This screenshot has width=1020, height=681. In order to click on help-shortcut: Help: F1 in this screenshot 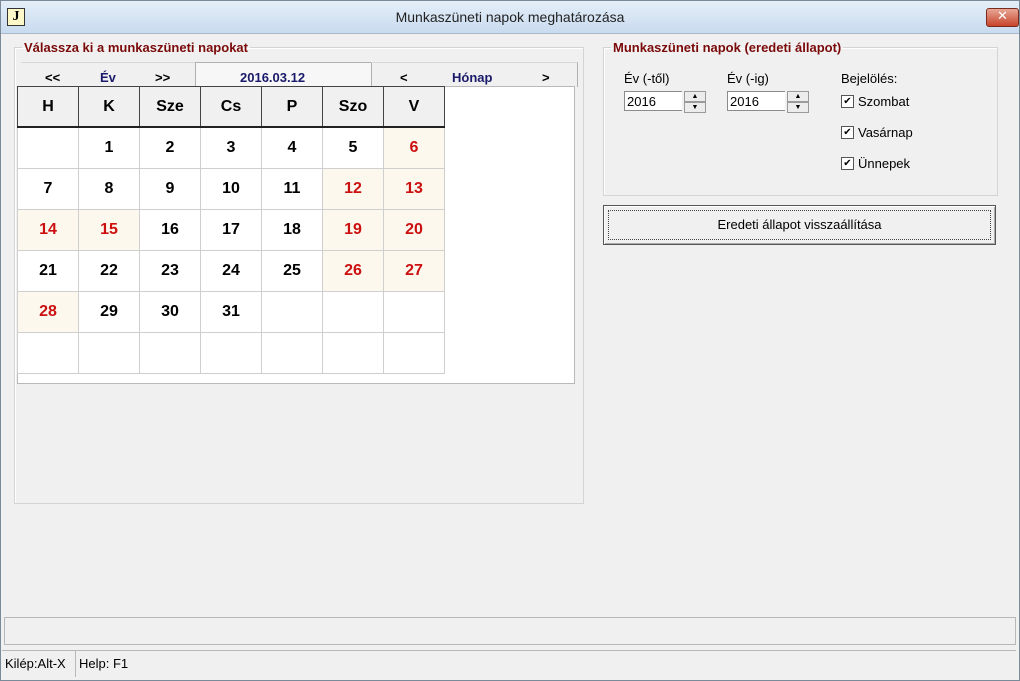, I will do `click(104, 663)`.